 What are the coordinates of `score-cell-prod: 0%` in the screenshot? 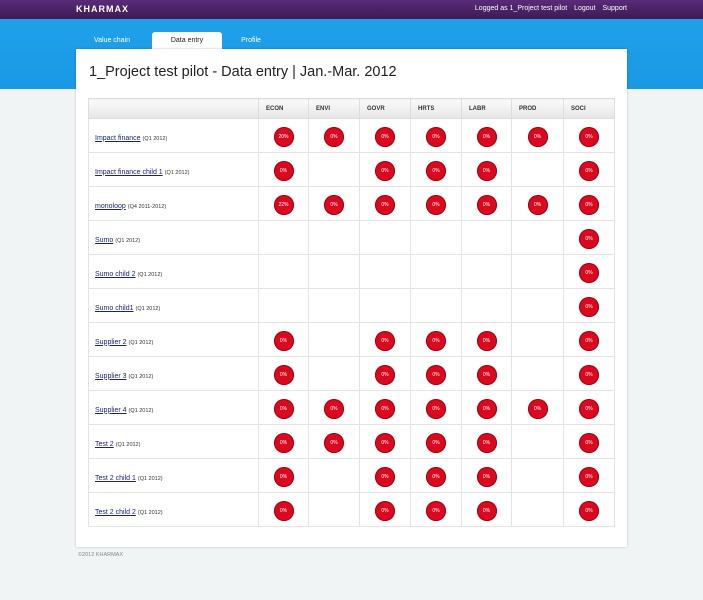 It's located at (537, 203).